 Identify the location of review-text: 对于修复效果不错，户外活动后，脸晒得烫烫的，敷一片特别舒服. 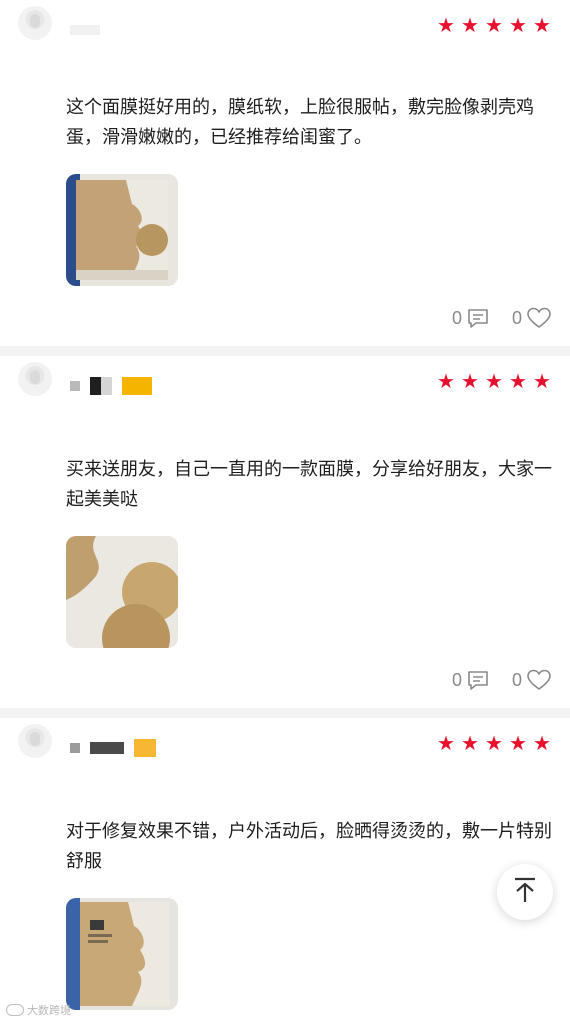
(309, 846).